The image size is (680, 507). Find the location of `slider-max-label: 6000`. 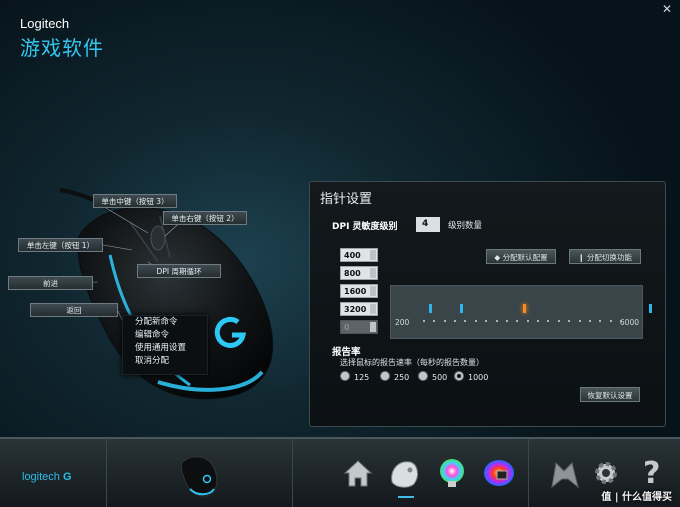

slider-max-label: 6000 is located at coordinates (629, 322).